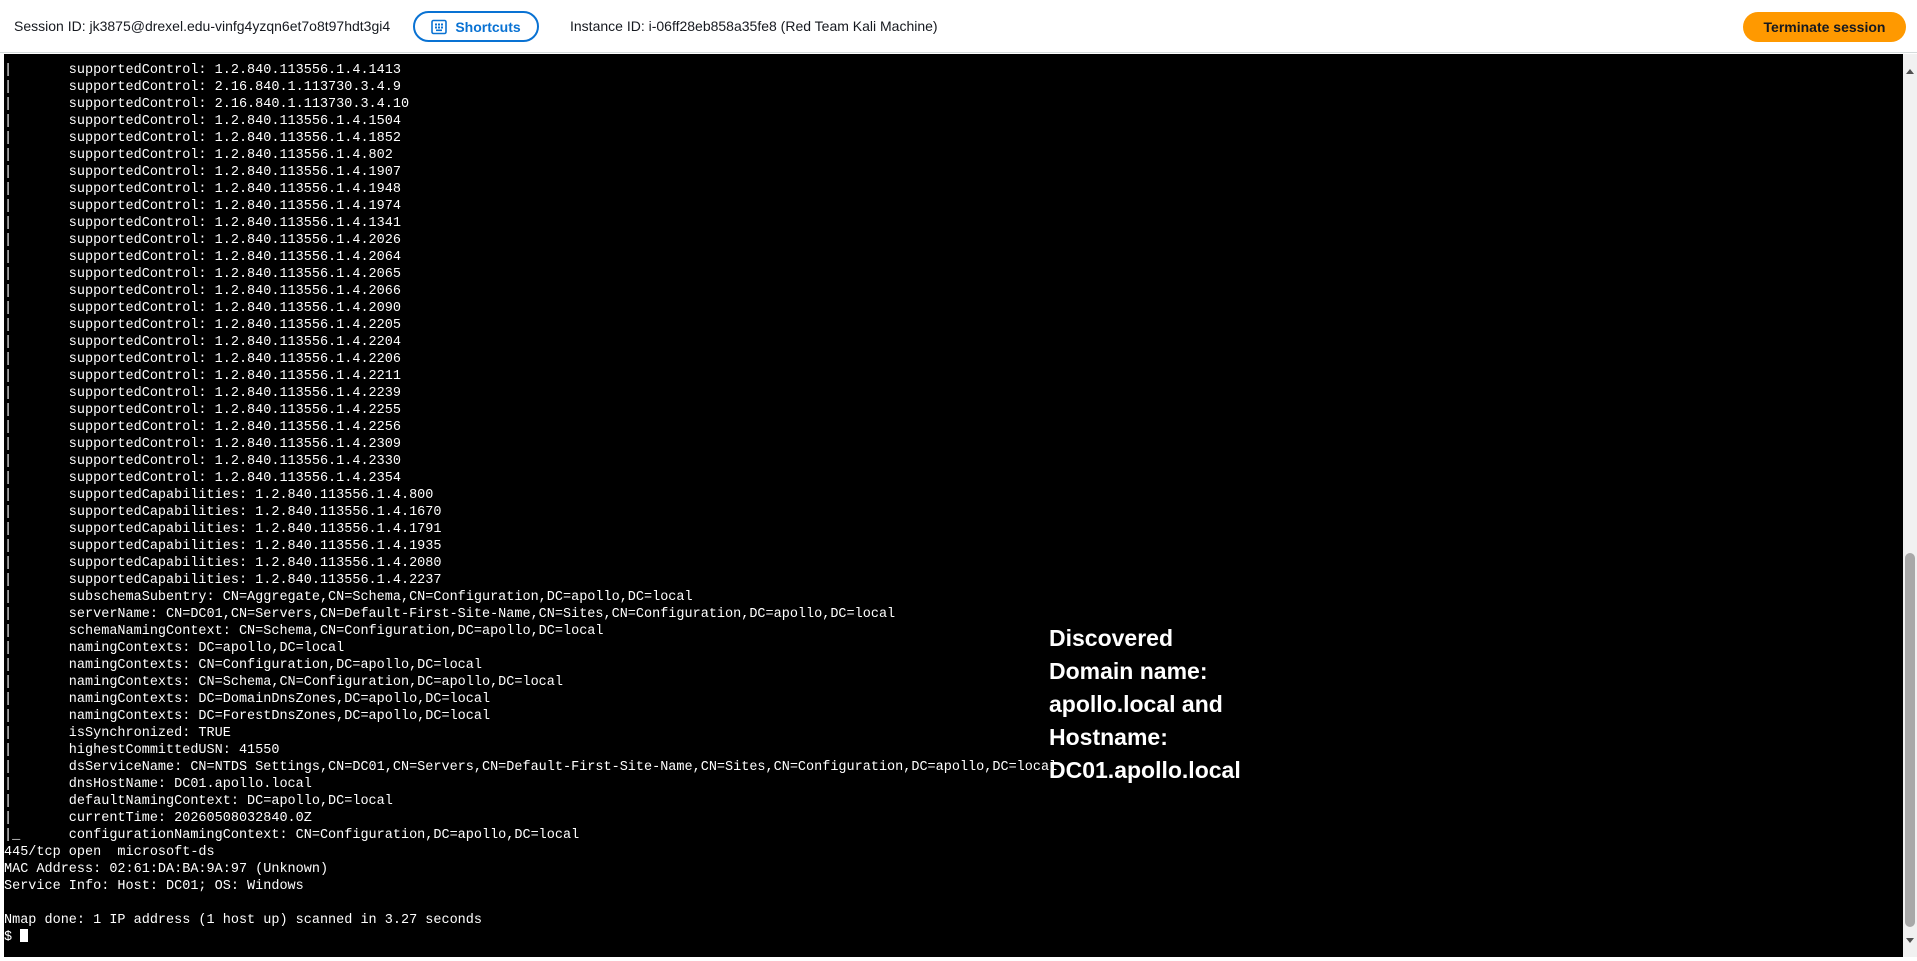  I want to click on terminal-line: | highestCommittedUSN: 41550, so click(142, 750).